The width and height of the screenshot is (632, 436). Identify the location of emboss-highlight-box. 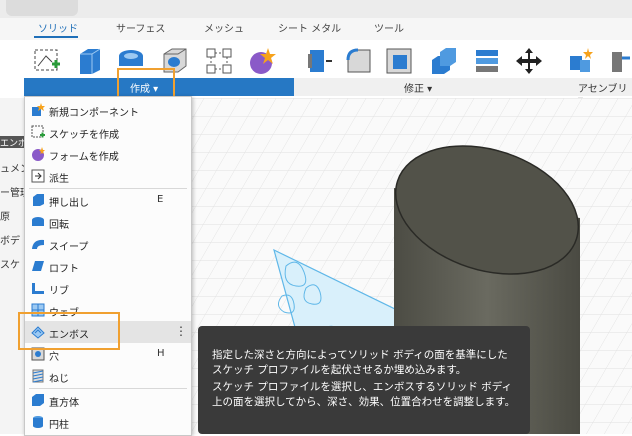
(69, 331).